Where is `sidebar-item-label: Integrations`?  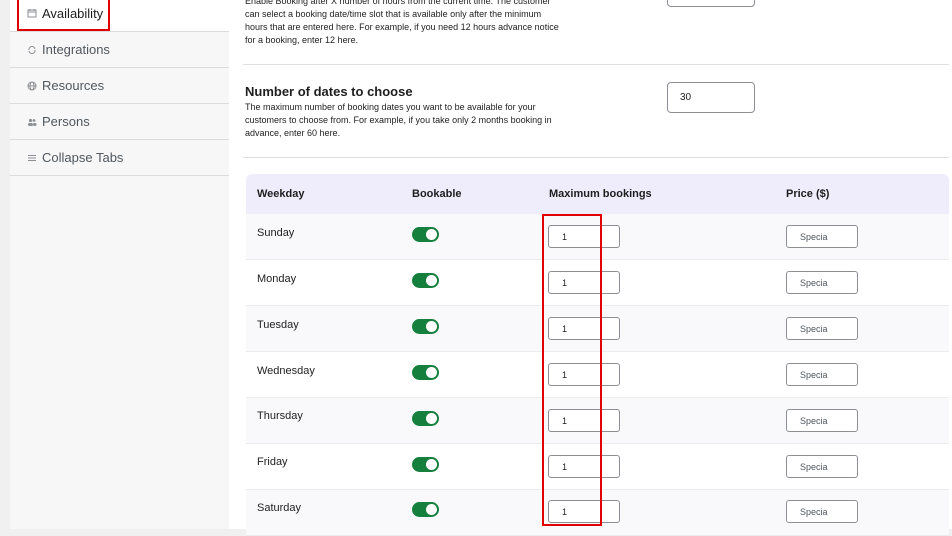 sidebar-item-label: Integrations is located at coordinates (76, 49).